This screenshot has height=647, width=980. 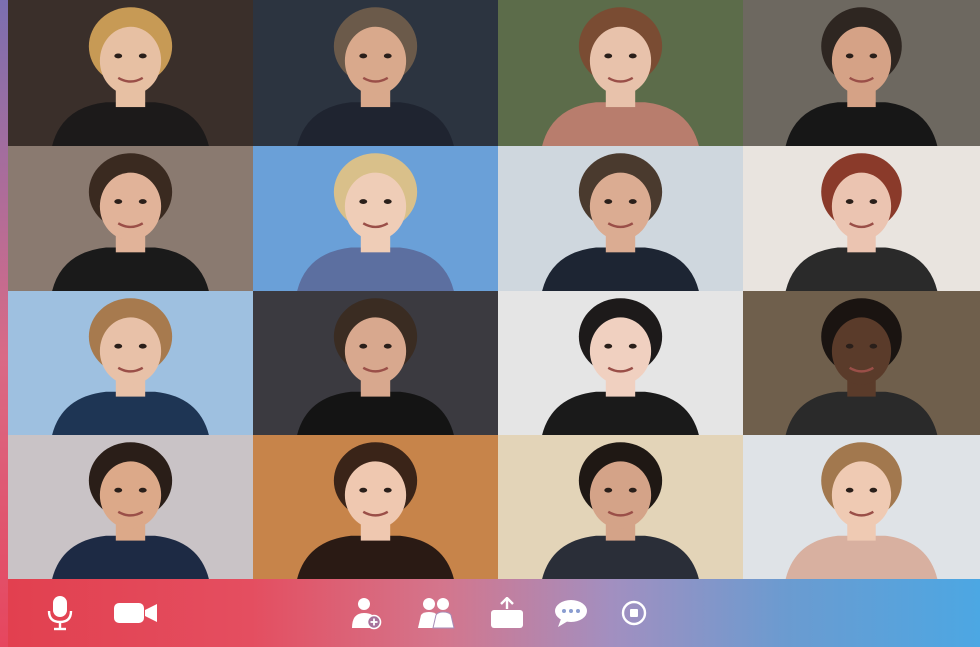 I want to click on call-toolbar, so click(x=494, y=613).